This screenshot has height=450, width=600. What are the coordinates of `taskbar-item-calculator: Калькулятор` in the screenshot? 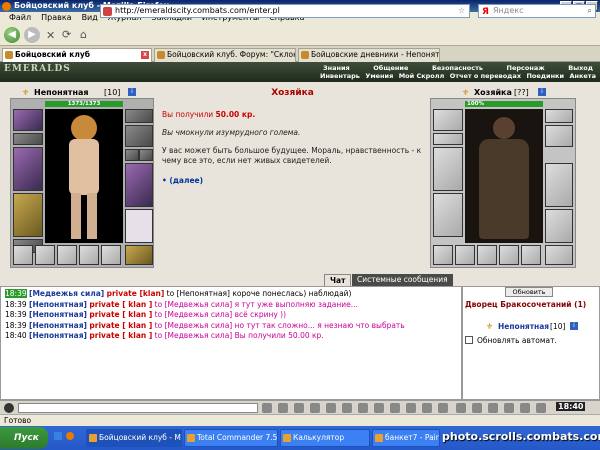 It's located at (325, 438).